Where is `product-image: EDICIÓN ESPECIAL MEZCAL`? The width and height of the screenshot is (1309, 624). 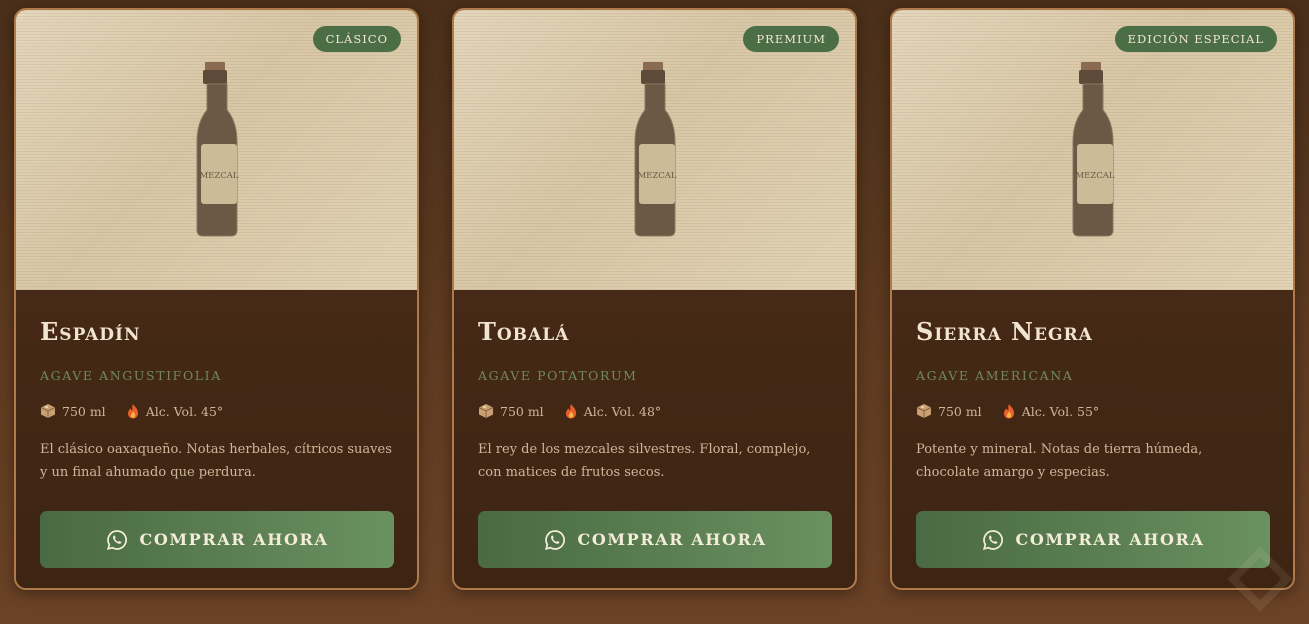 product-image: EDICIÓN ESPECIAL MEZCAL is located at coordinates (1092, 150).